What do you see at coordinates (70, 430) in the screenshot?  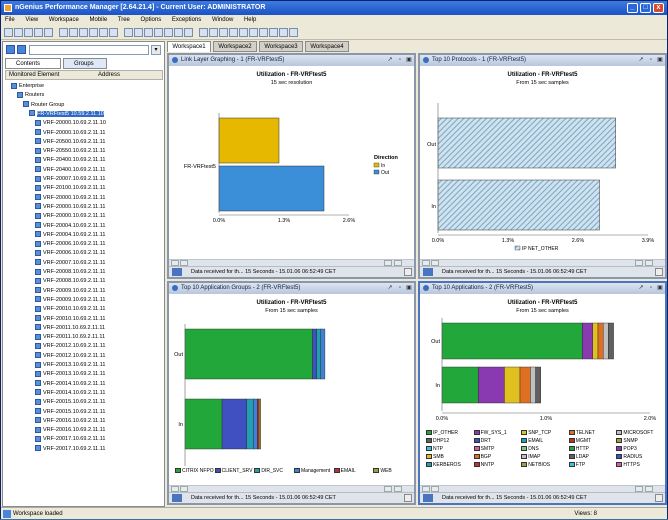 I see `tree-node: VRF-20016.10.69.2.11.11` at bounding box center [70, 430].